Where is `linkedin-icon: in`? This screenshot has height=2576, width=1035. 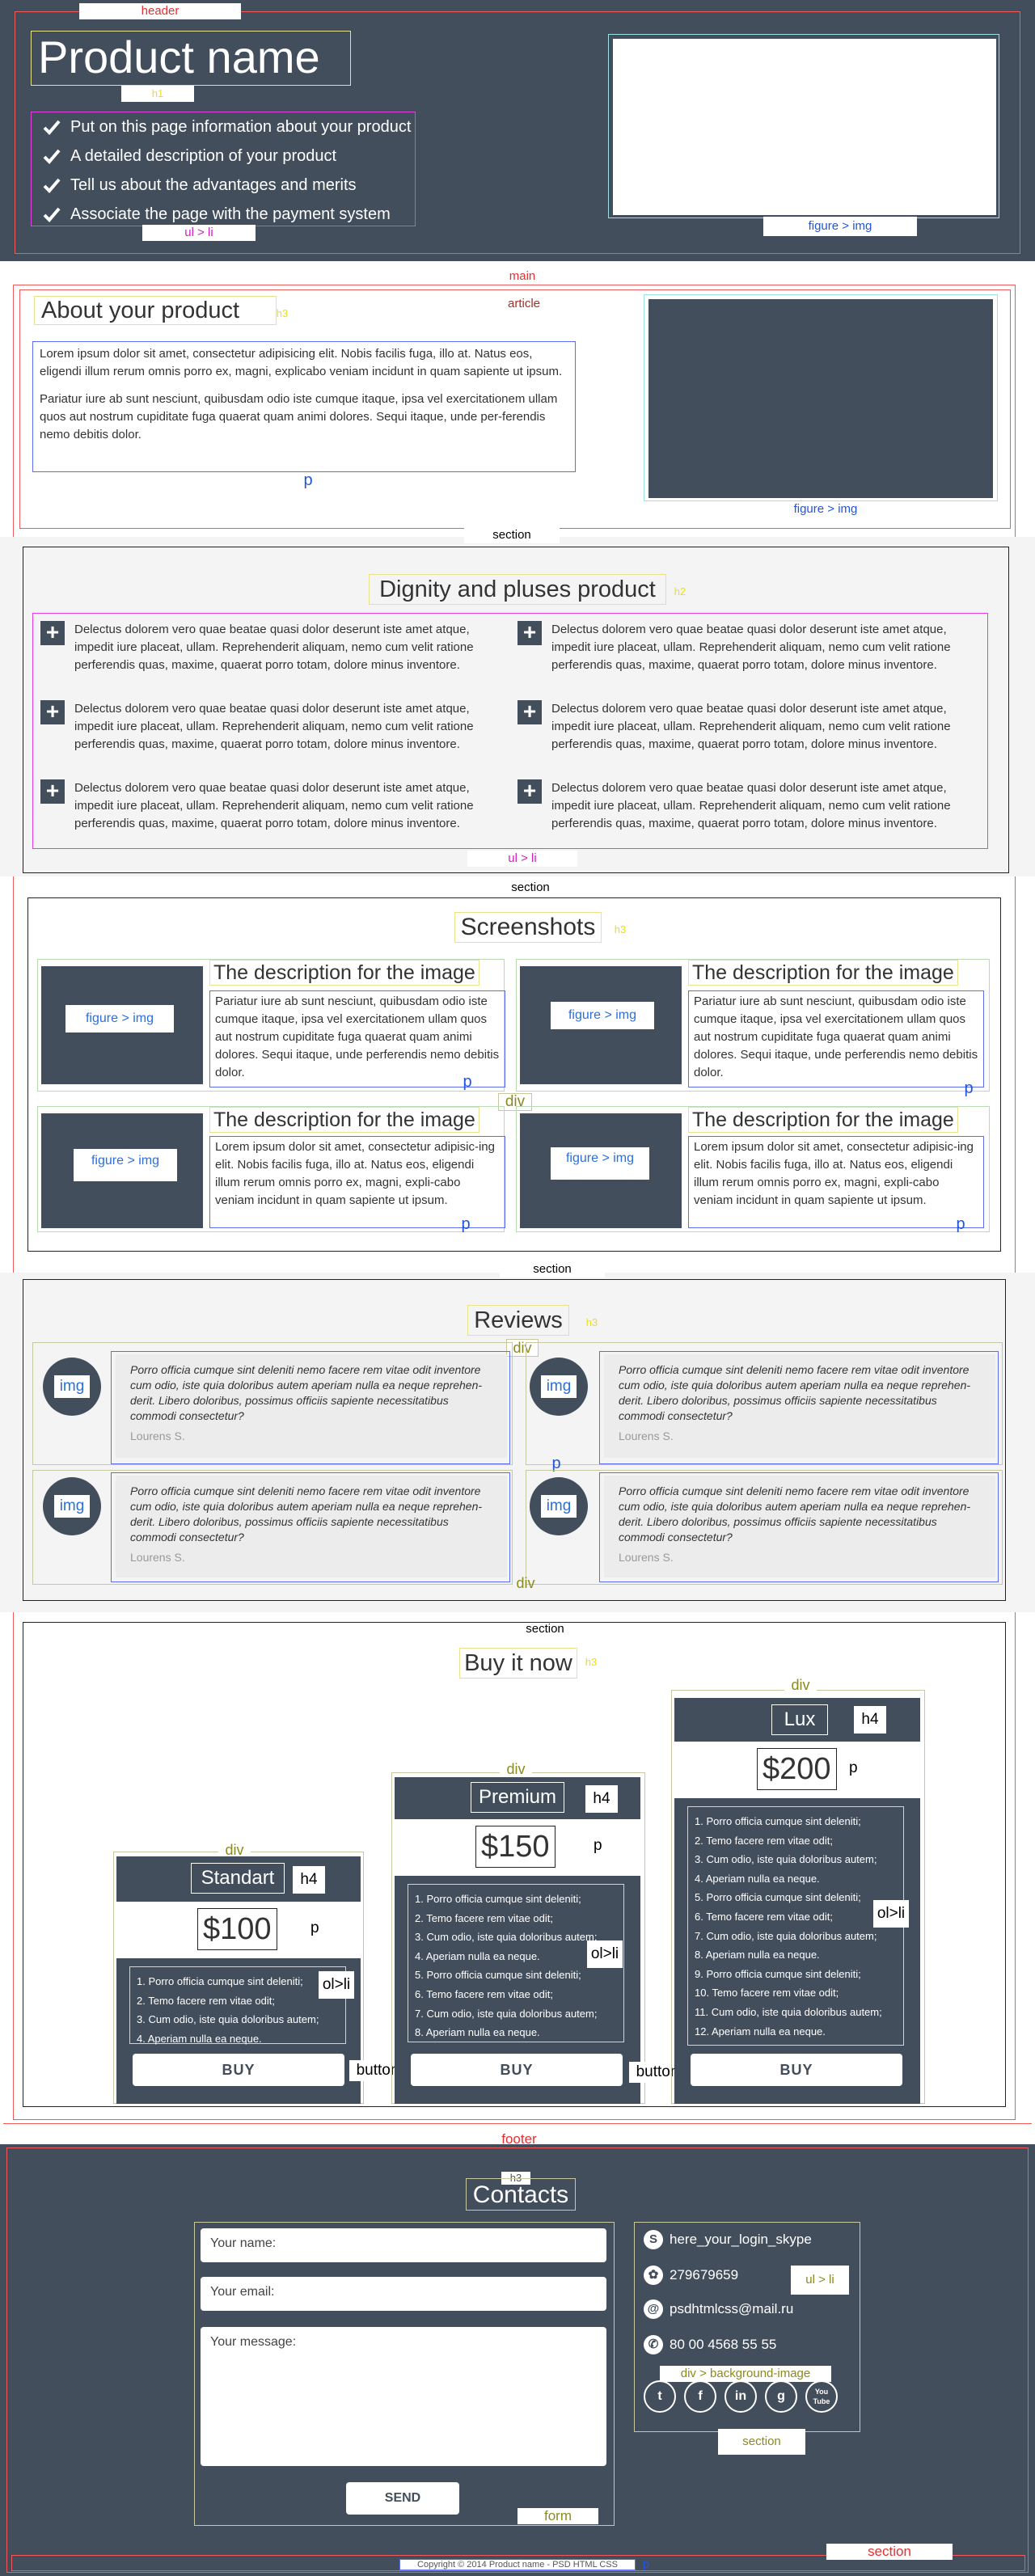
linkedin-icon: in is located at coordinates (740, 2396).